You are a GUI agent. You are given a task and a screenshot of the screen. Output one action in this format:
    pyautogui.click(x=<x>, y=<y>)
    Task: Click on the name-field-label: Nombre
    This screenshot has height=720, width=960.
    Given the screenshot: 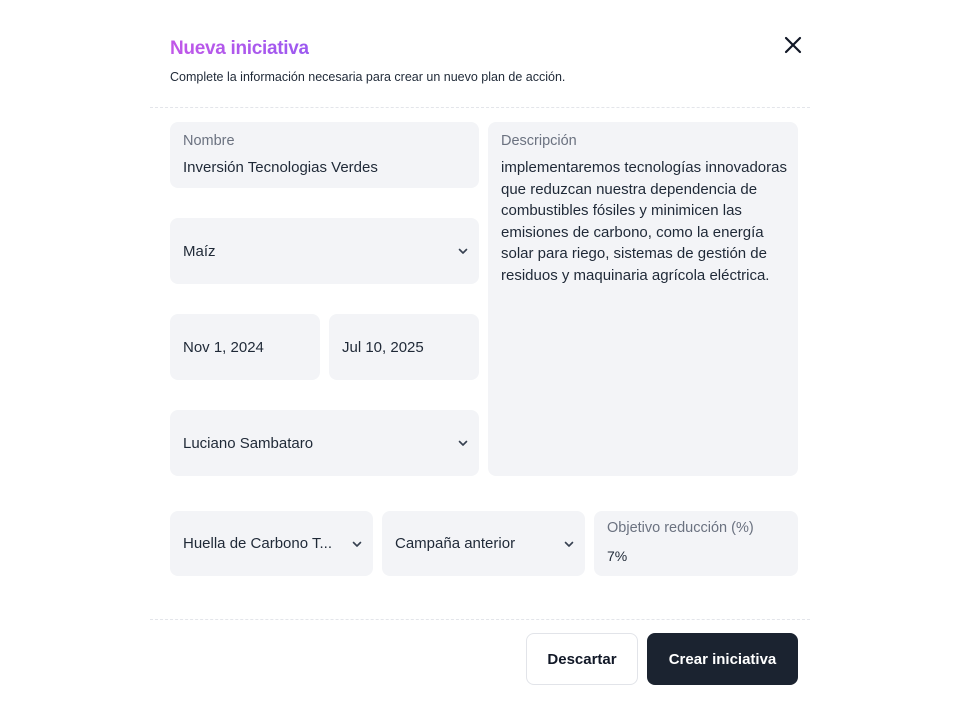 What is the action you would take?
    pyautogui.click(x=209, y=141)
    